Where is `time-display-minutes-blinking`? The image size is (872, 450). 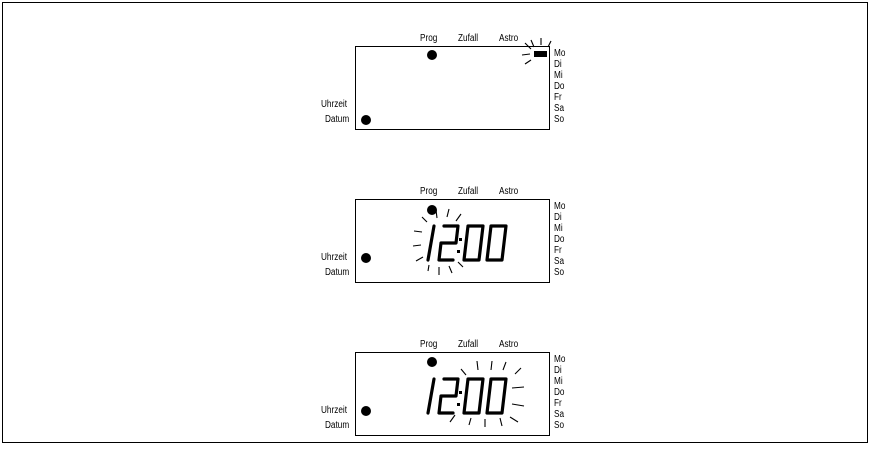 time-display-minutes-blinking is located at coordinates (475, 393).